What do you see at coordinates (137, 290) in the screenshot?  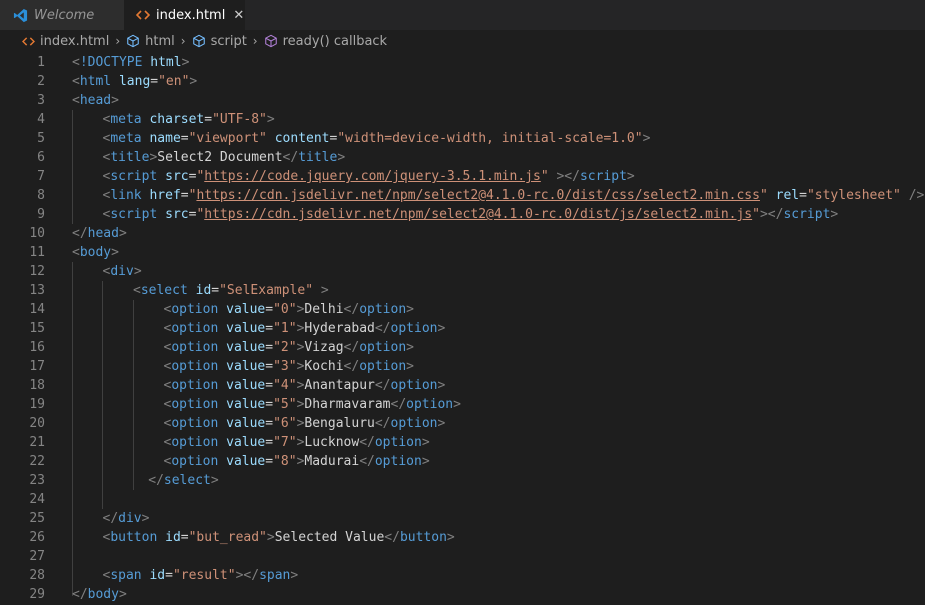 I see `code-token: <` at bounding box center [137, 290].